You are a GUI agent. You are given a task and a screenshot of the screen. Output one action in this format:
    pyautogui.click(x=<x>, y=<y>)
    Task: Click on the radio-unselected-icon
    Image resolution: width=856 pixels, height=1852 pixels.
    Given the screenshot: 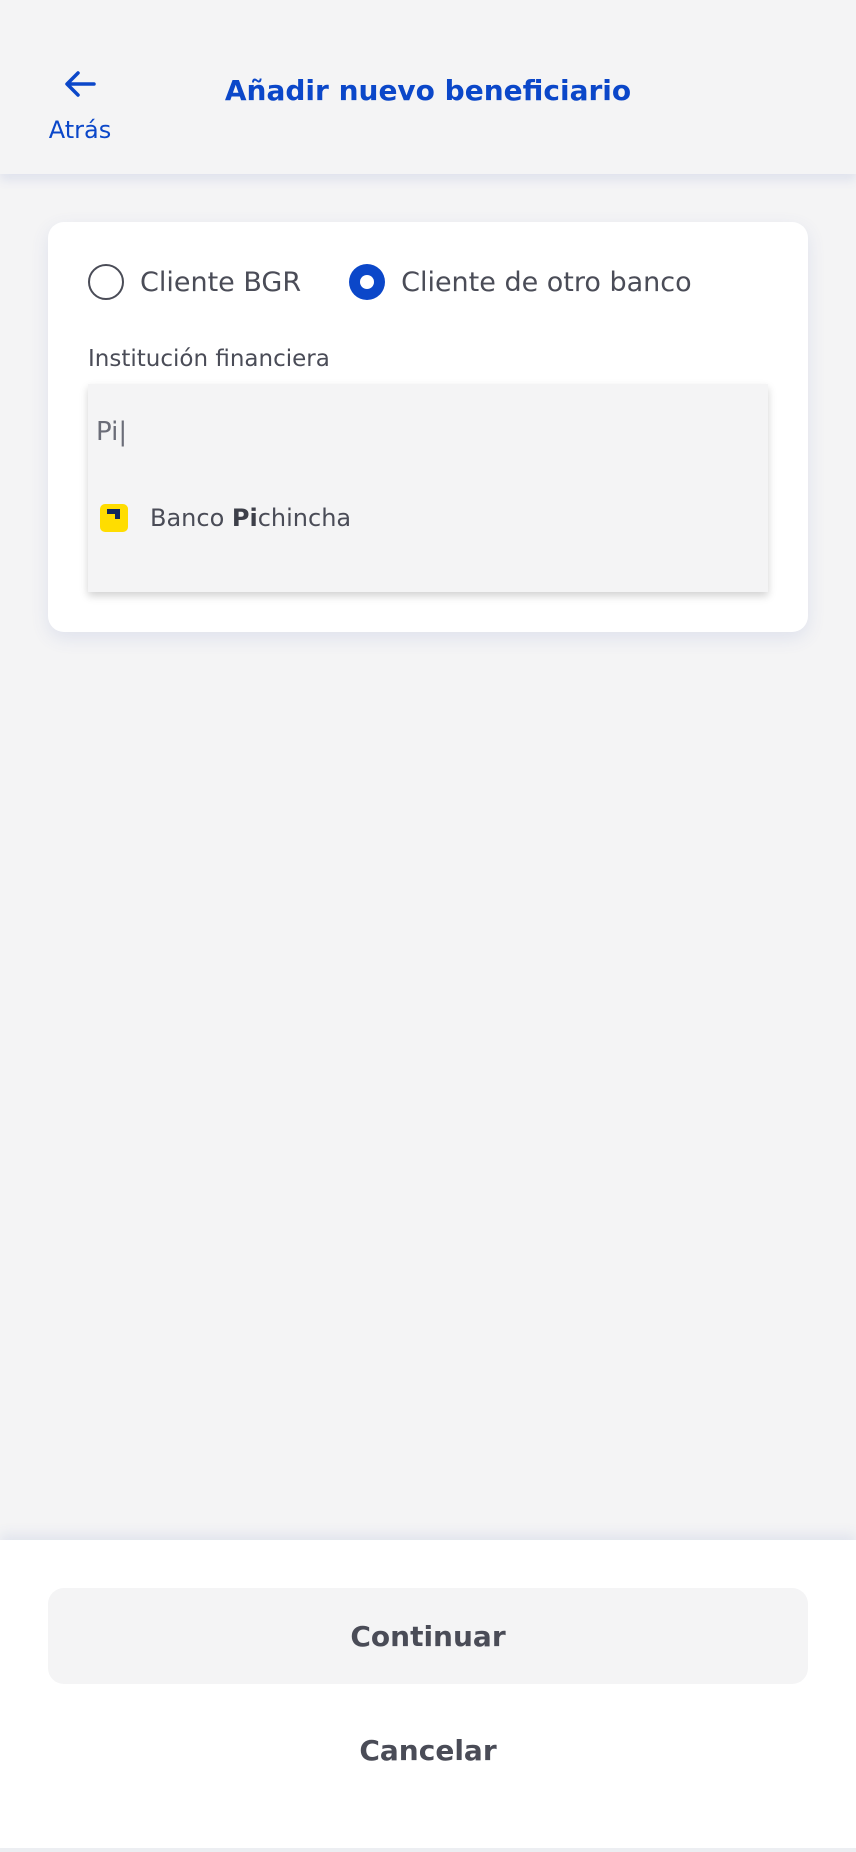 What is the action you would take?
    pyautogui.click(x=106, y=282)
    